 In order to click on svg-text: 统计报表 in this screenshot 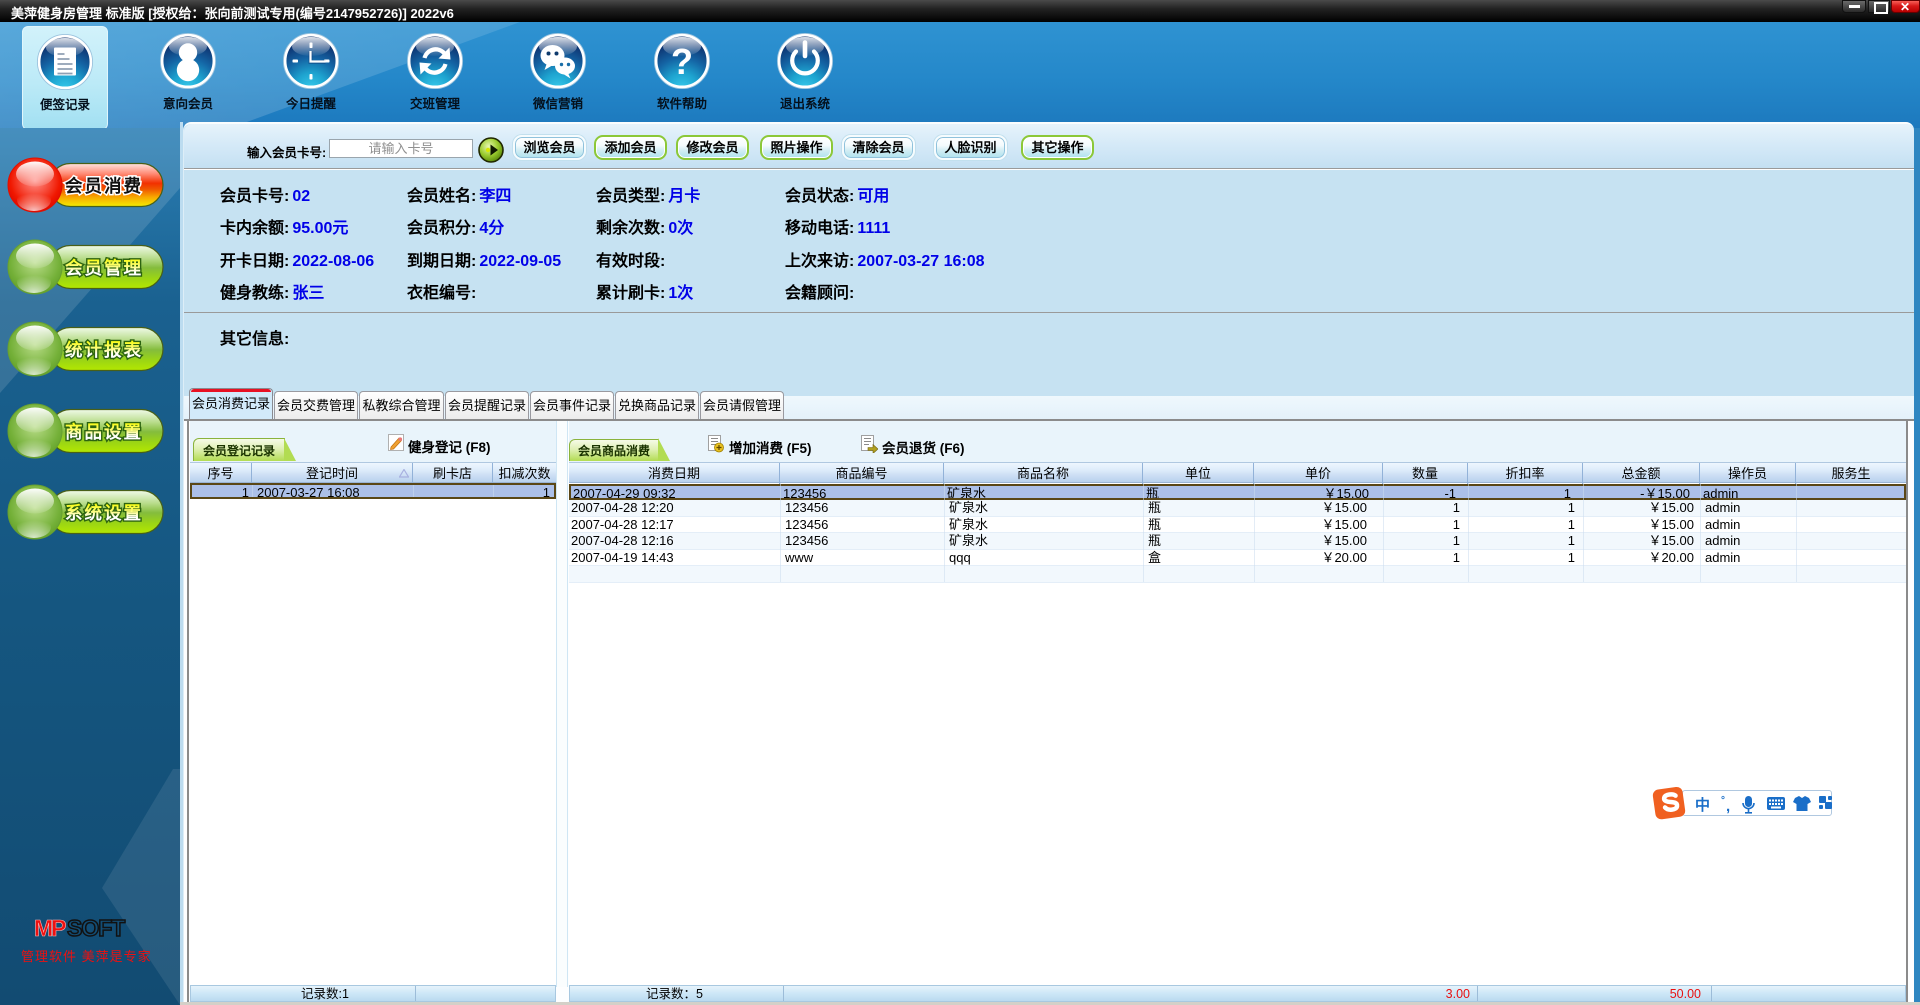, I will do `click(104, 350)`.